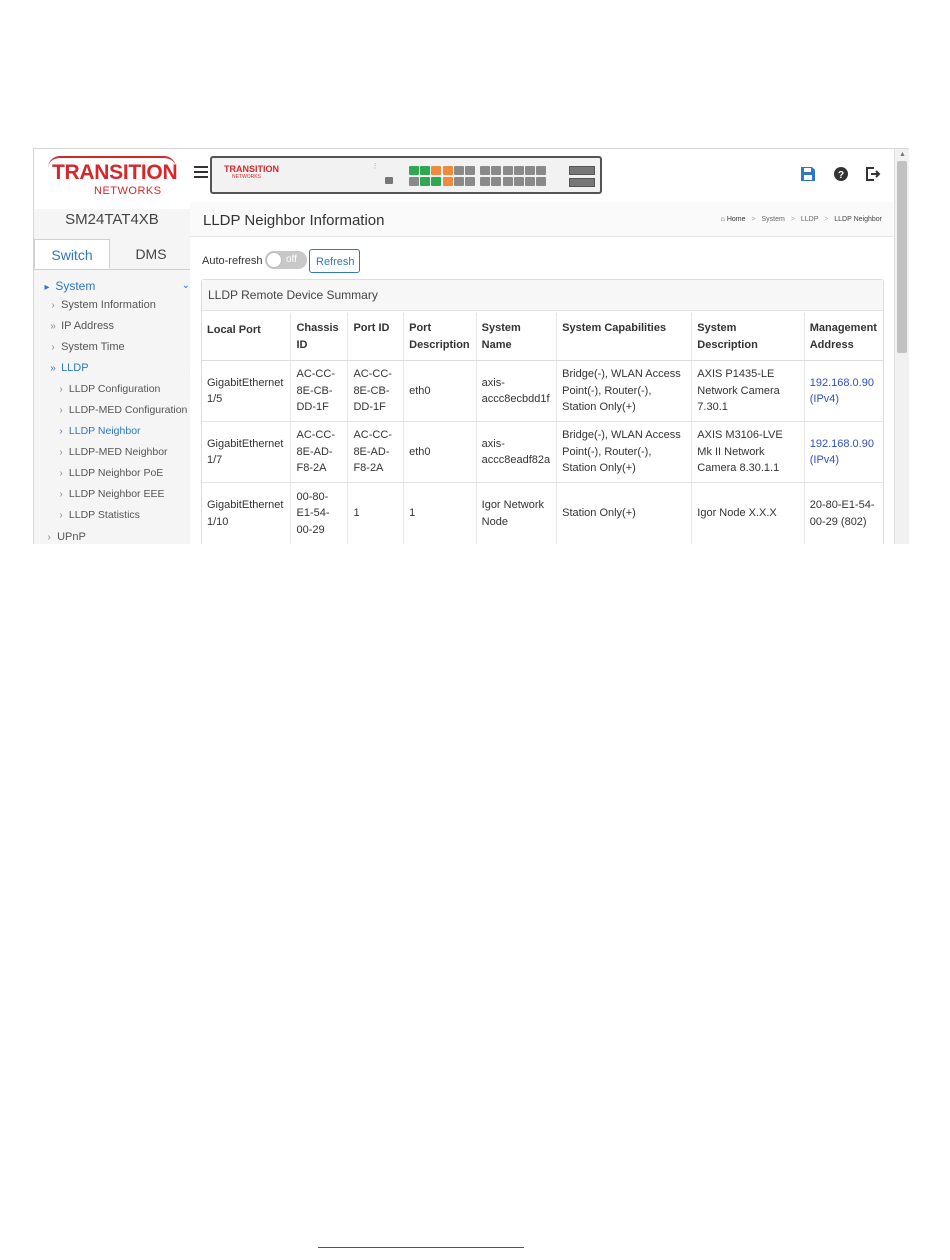 The width and height of the screenshot is (950, 1260). What do you see at coordinates (858, 219) in the screenshot?
I see `breadcrumb-current: LLDP Neighbor` at bounding box center [858, 219].